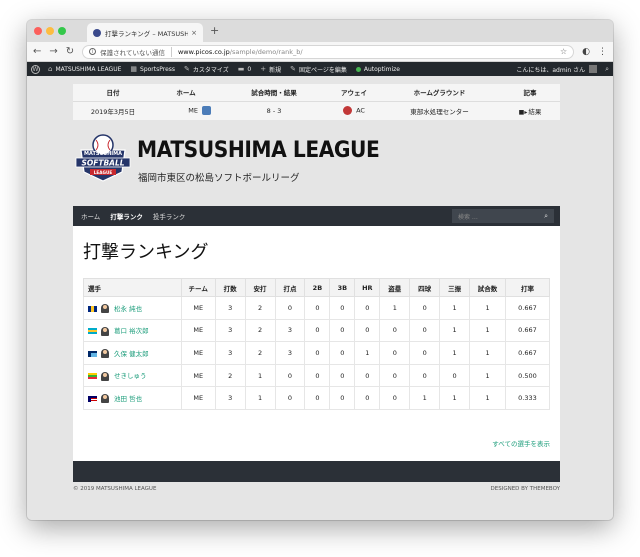 Image resolution: width=640 pixels, height=557 pixels. I want to click on view-all-players-link: すべての選手を表示, so click(521, 443).